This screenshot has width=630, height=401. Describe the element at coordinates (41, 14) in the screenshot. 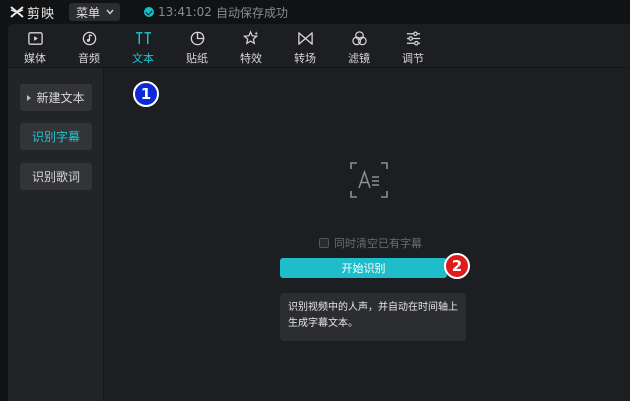

I see `app-name: 剪映` at that location.